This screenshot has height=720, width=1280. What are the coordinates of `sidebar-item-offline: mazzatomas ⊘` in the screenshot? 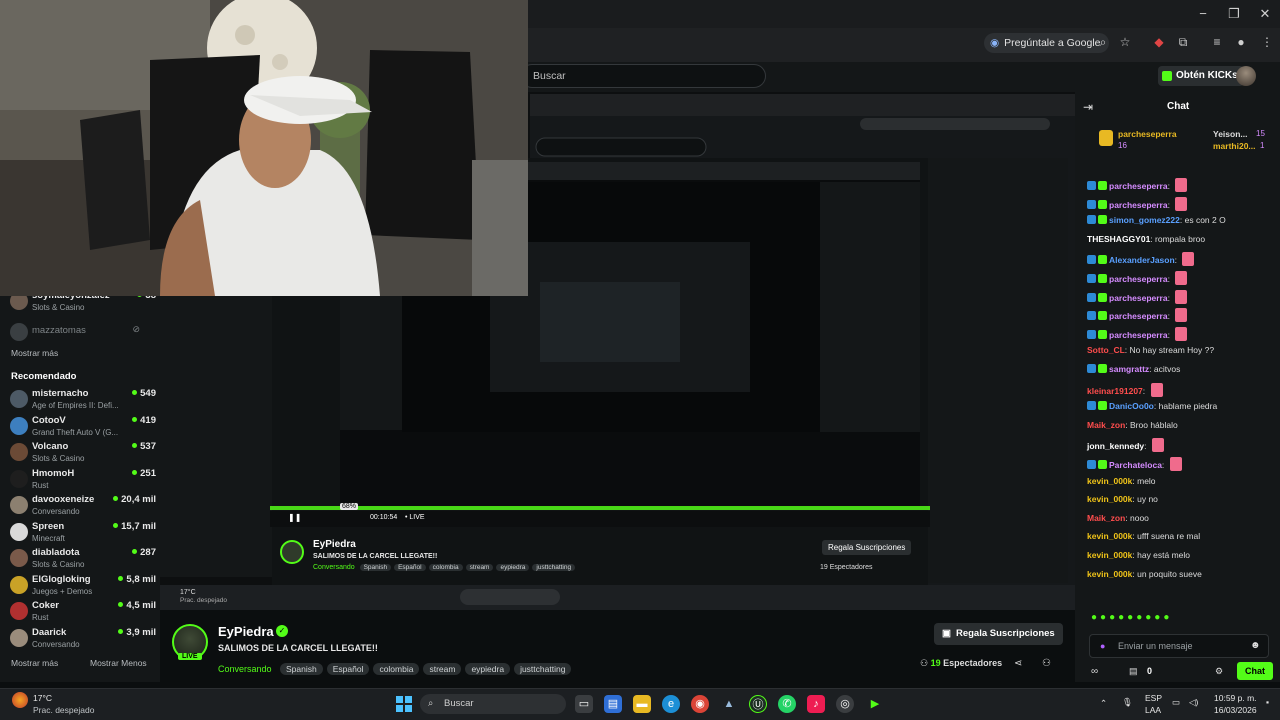 It's located at (82, 334).